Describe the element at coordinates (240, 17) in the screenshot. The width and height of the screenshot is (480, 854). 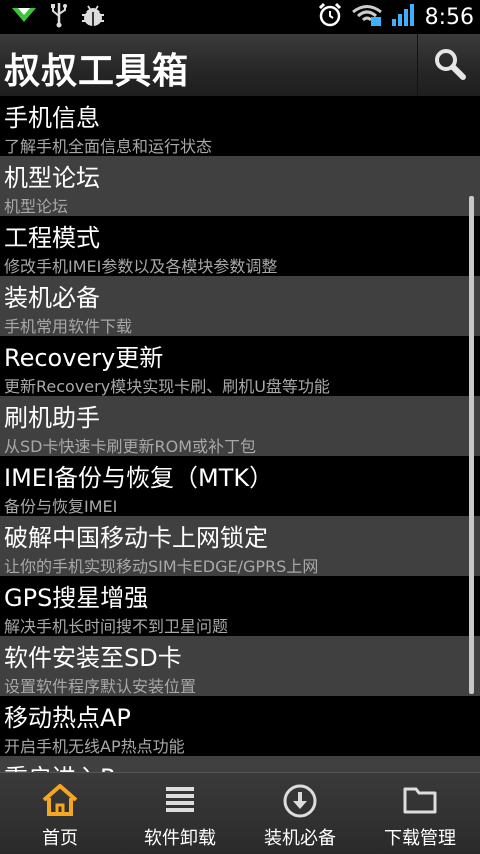
I see `status-bar: 8:56` at that location.